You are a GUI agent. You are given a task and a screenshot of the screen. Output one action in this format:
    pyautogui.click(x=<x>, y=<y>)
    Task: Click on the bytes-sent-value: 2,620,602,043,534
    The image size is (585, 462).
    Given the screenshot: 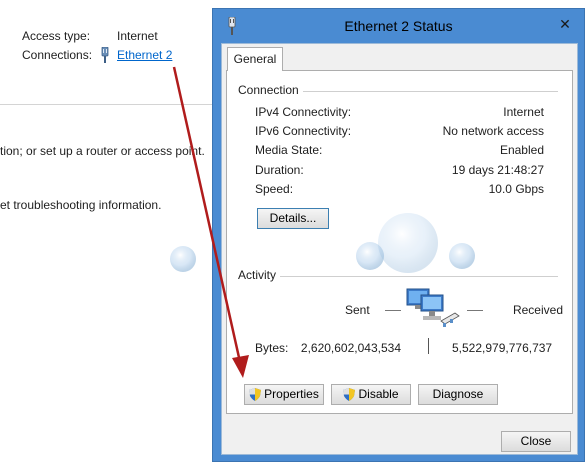 What is the action you would take?
    pyautogui.click(x=350, y=348)
    